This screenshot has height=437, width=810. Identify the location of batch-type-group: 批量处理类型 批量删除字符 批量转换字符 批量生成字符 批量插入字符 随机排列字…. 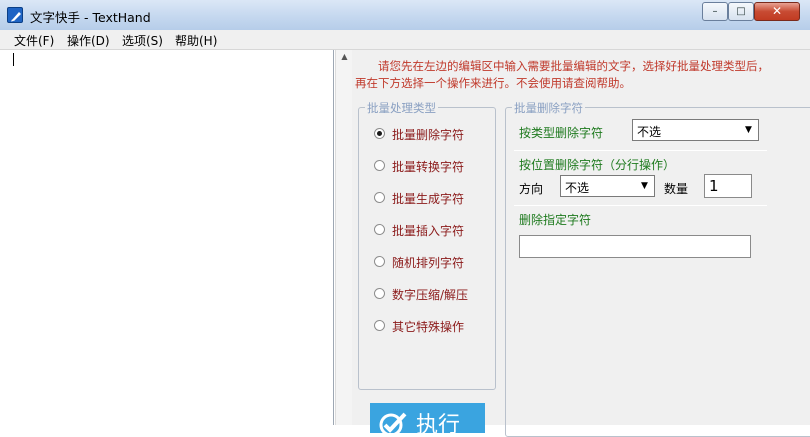
(427, 245).